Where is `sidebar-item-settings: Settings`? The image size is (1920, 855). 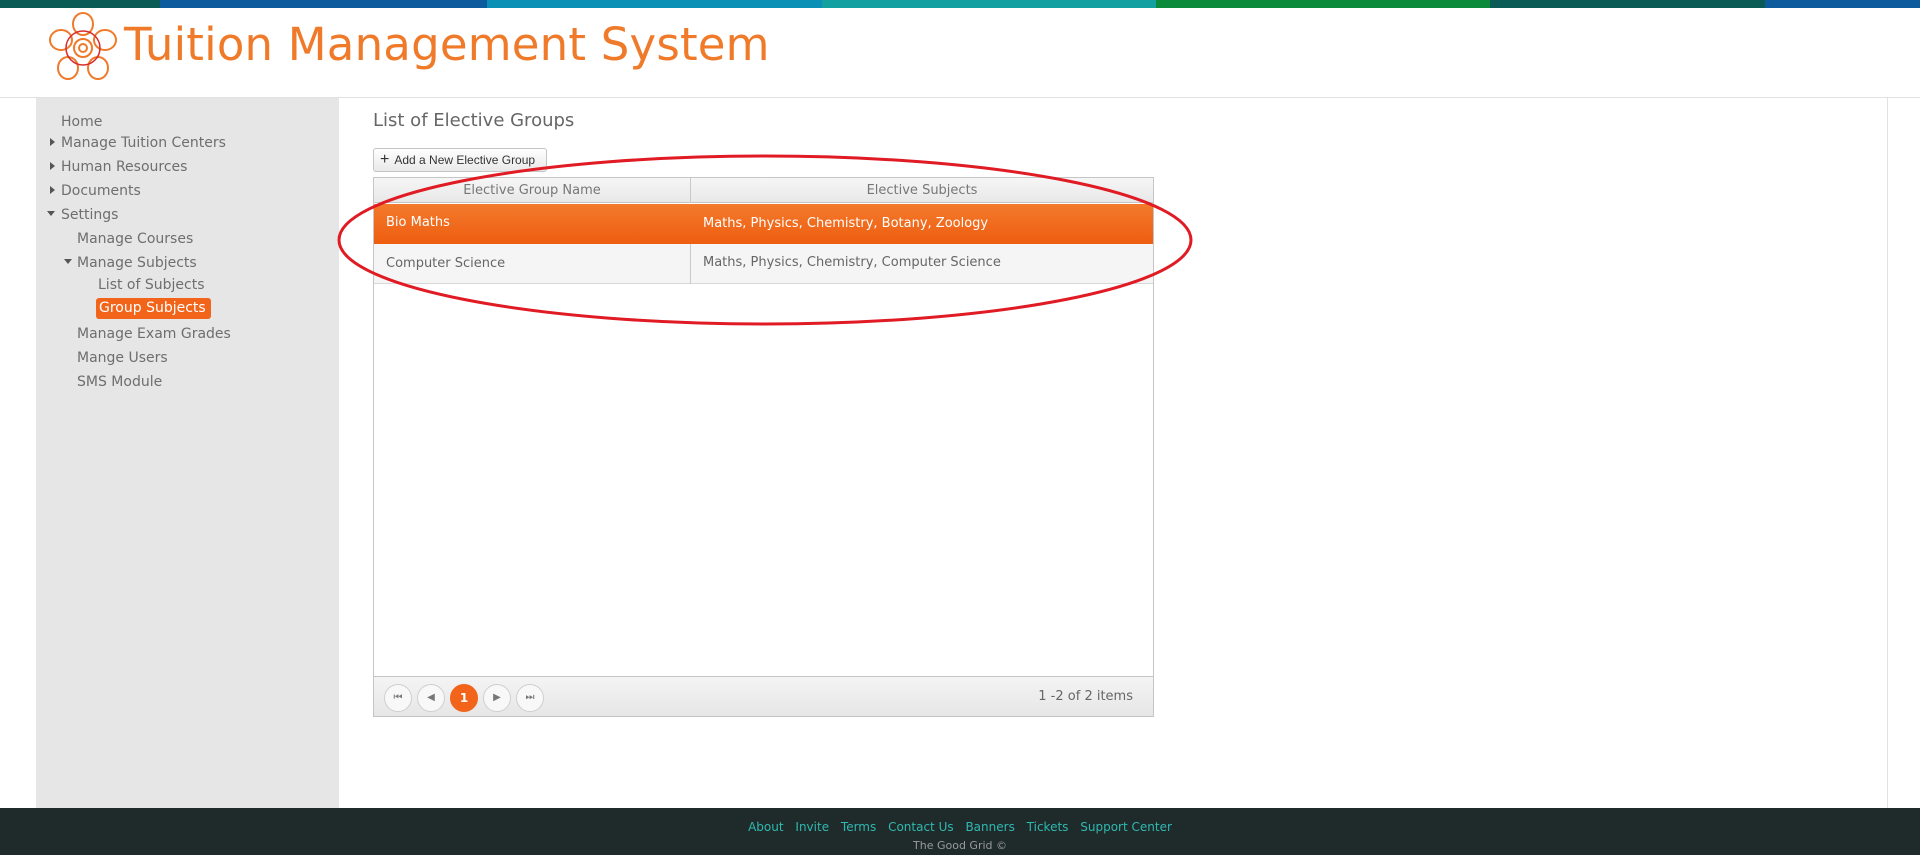
sidebar-item-settings: Settings is located at coordinates (89, 215).